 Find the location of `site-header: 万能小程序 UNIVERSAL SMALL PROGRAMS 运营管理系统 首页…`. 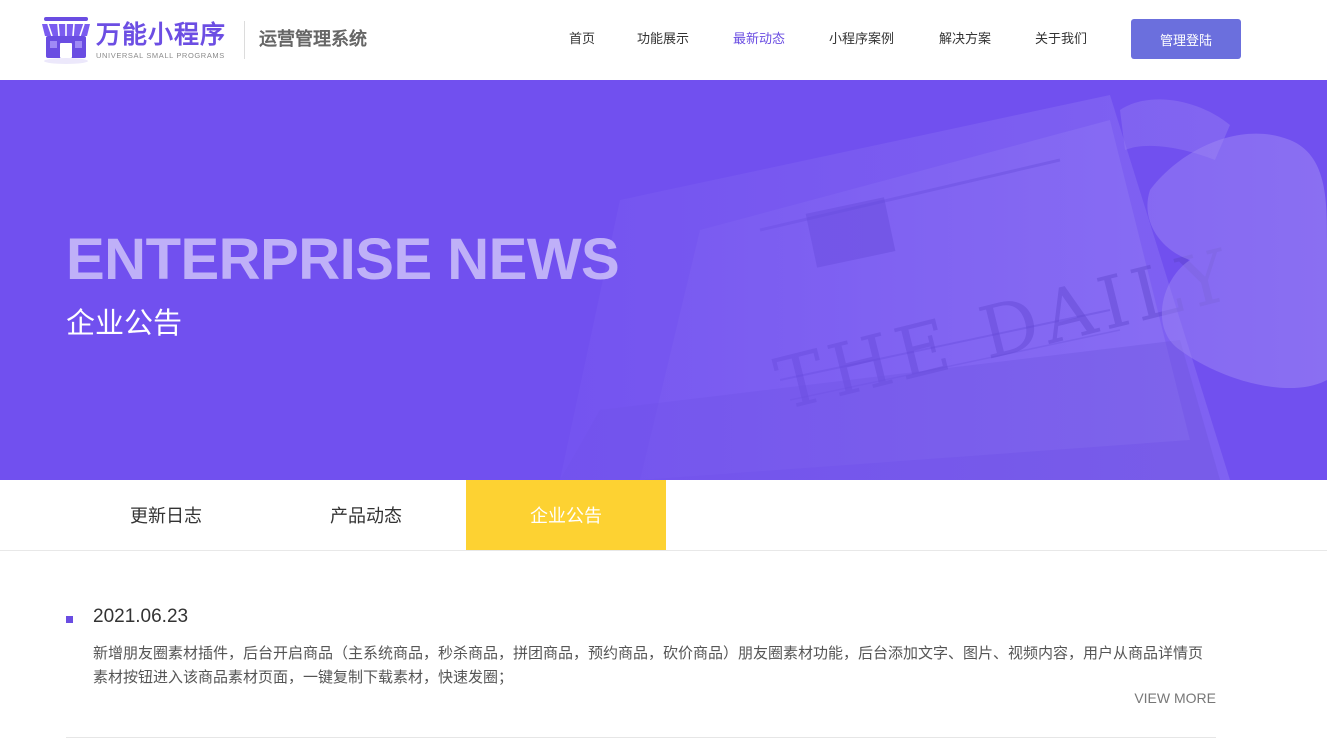

site-header: 万能小程序 UNIVERSAL SMALL PROGRAMS 运营管理系统 首页… is located at coordinates (663, 40).